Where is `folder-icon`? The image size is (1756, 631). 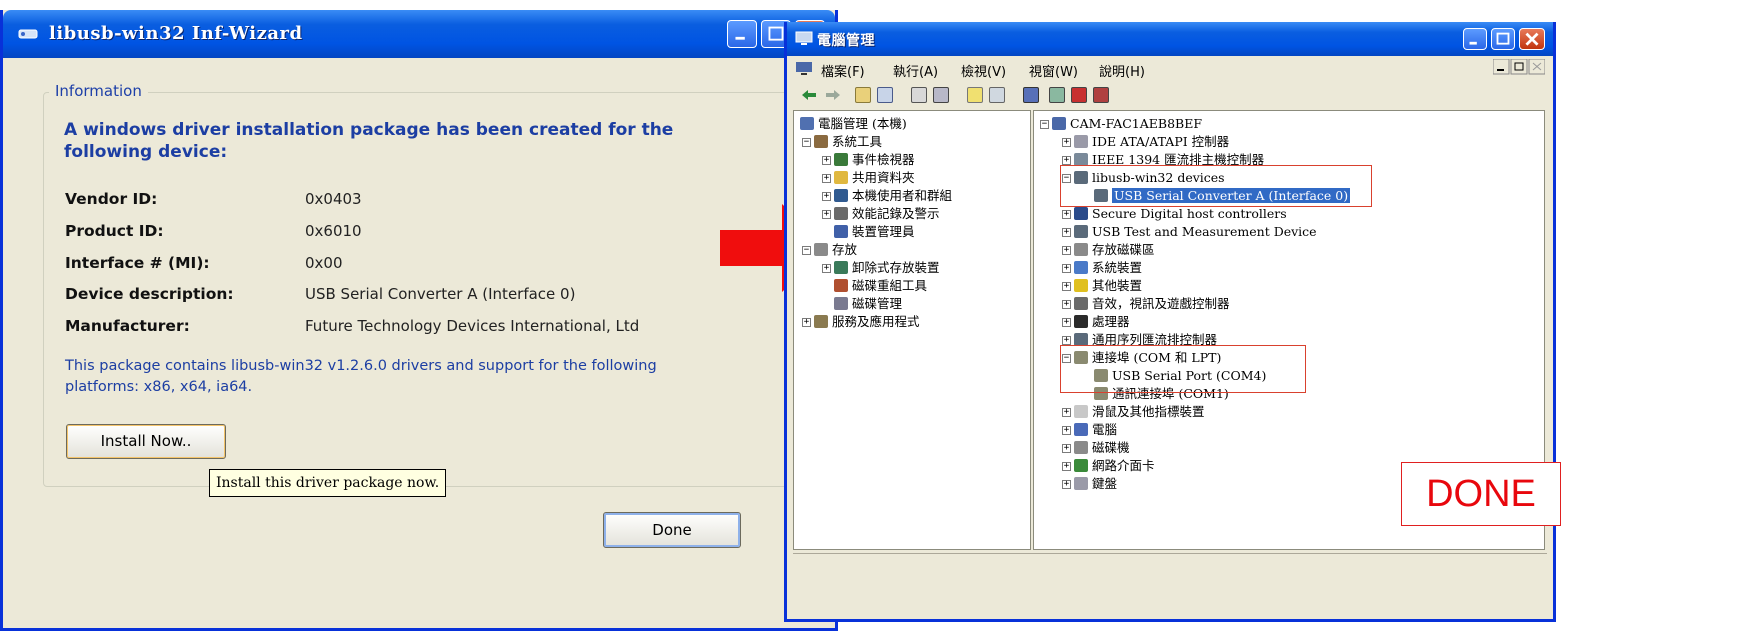 folder-icon is located at coordinates (841, 177).